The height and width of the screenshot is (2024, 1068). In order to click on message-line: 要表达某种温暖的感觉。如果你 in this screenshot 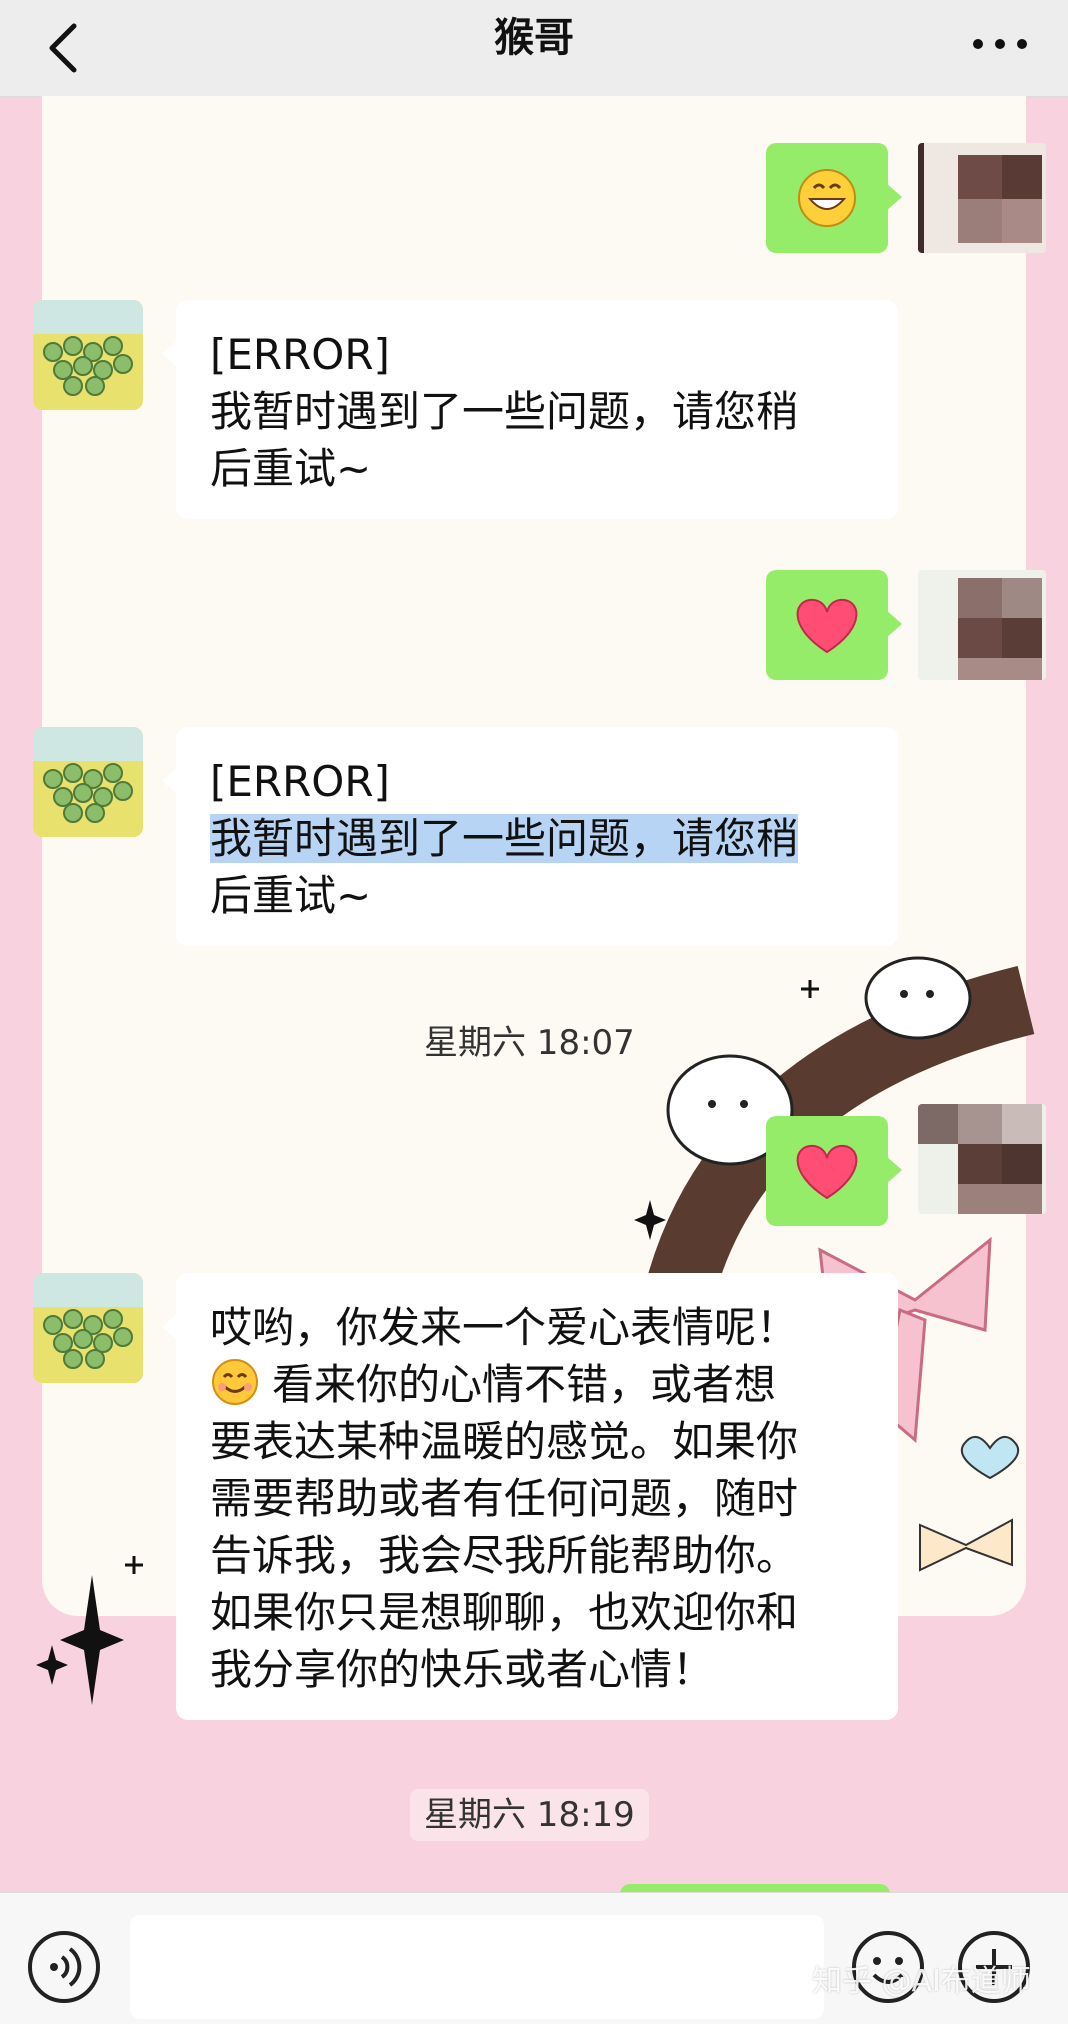, I will do `click(504, 1441)`.